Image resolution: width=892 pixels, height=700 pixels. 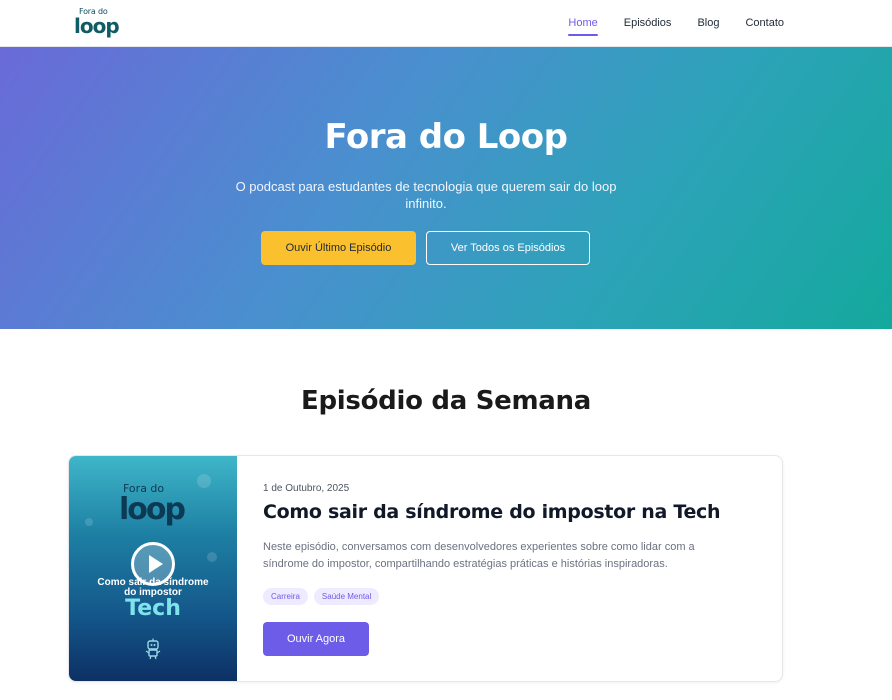 What do you see at coordinates (152, 509) in the screenshot?
I see `thumb-logo-big: loop` at bounding box center [152, 509].